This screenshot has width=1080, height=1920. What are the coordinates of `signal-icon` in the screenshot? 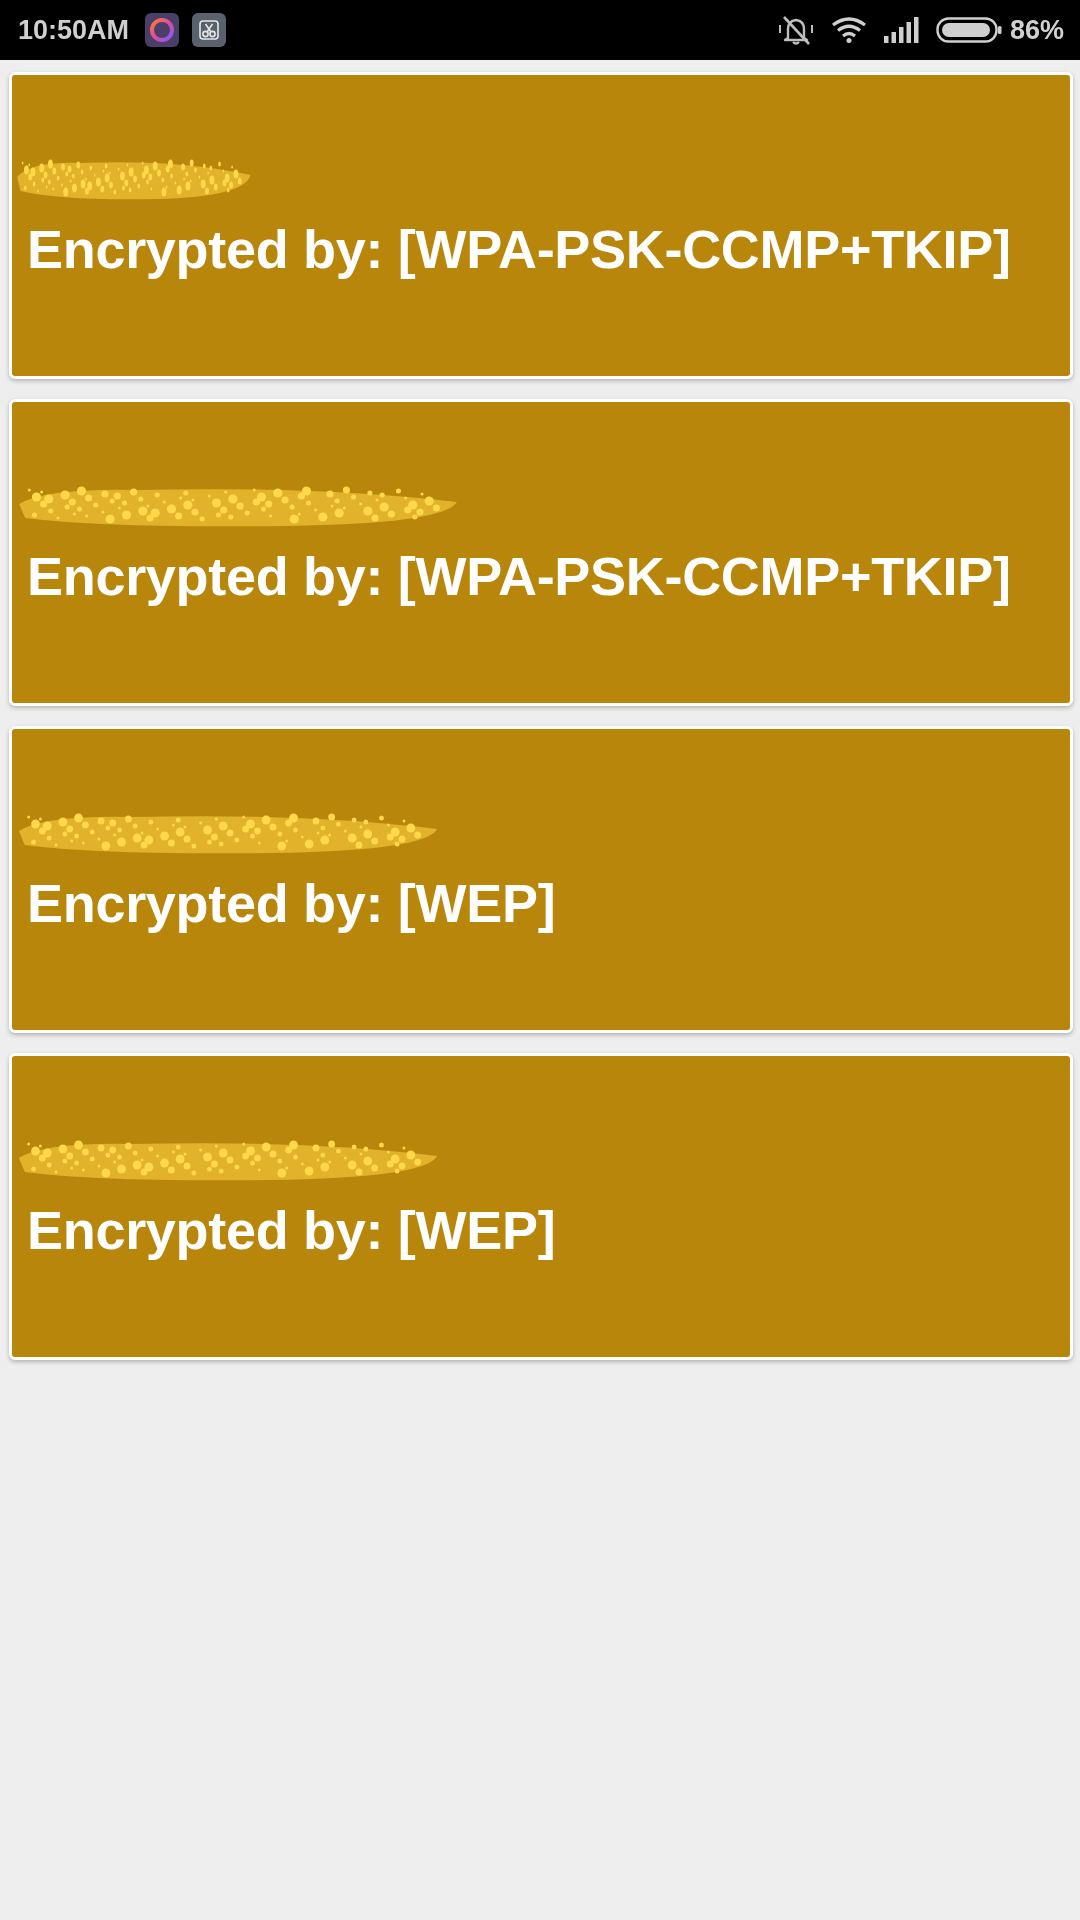 It's located at (901, 30).